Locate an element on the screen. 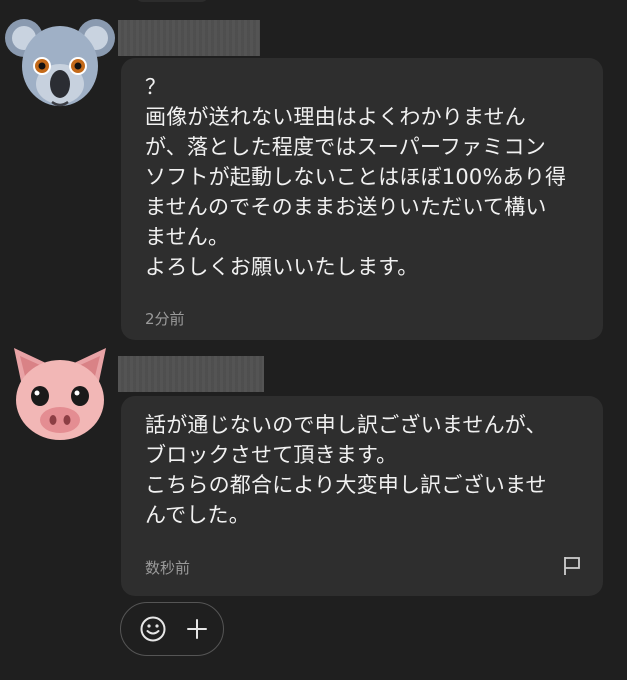 This screenshot has height=680, width=627. pig-avatar-icon is located at coordinates (60, 390).